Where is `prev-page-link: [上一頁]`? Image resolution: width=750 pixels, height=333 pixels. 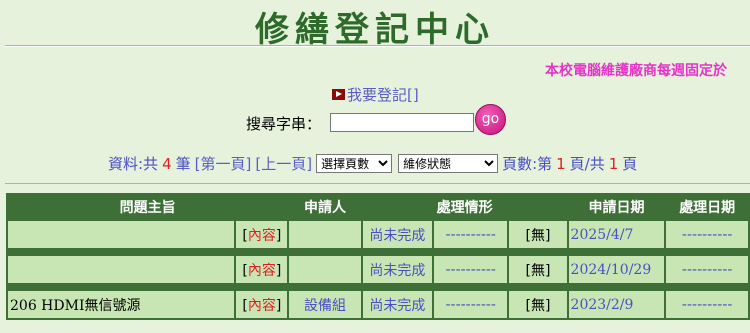
prev-page-link: [上一頁] is located at coordinates (283, 163).